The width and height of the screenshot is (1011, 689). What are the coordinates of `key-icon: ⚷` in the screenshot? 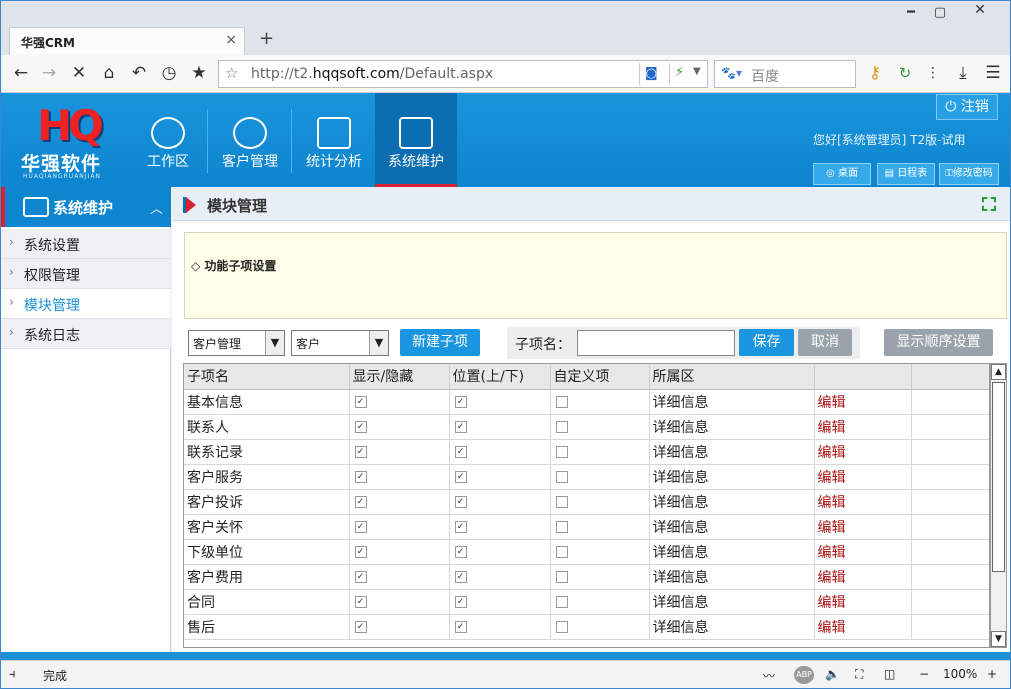 It's located at (875, 73).